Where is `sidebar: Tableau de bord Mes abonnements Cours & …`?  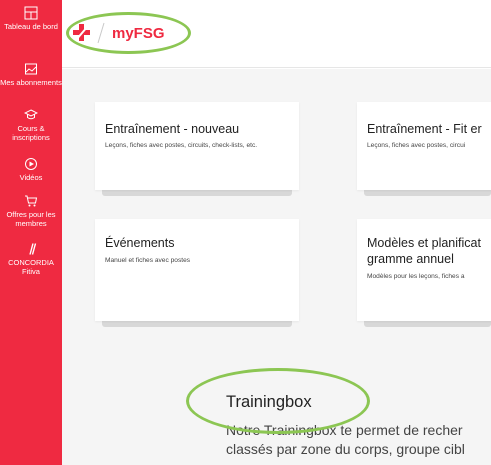 sidebar: Tableau de bord Mes abonnements Cours & … is located at coordinates (31, 232).